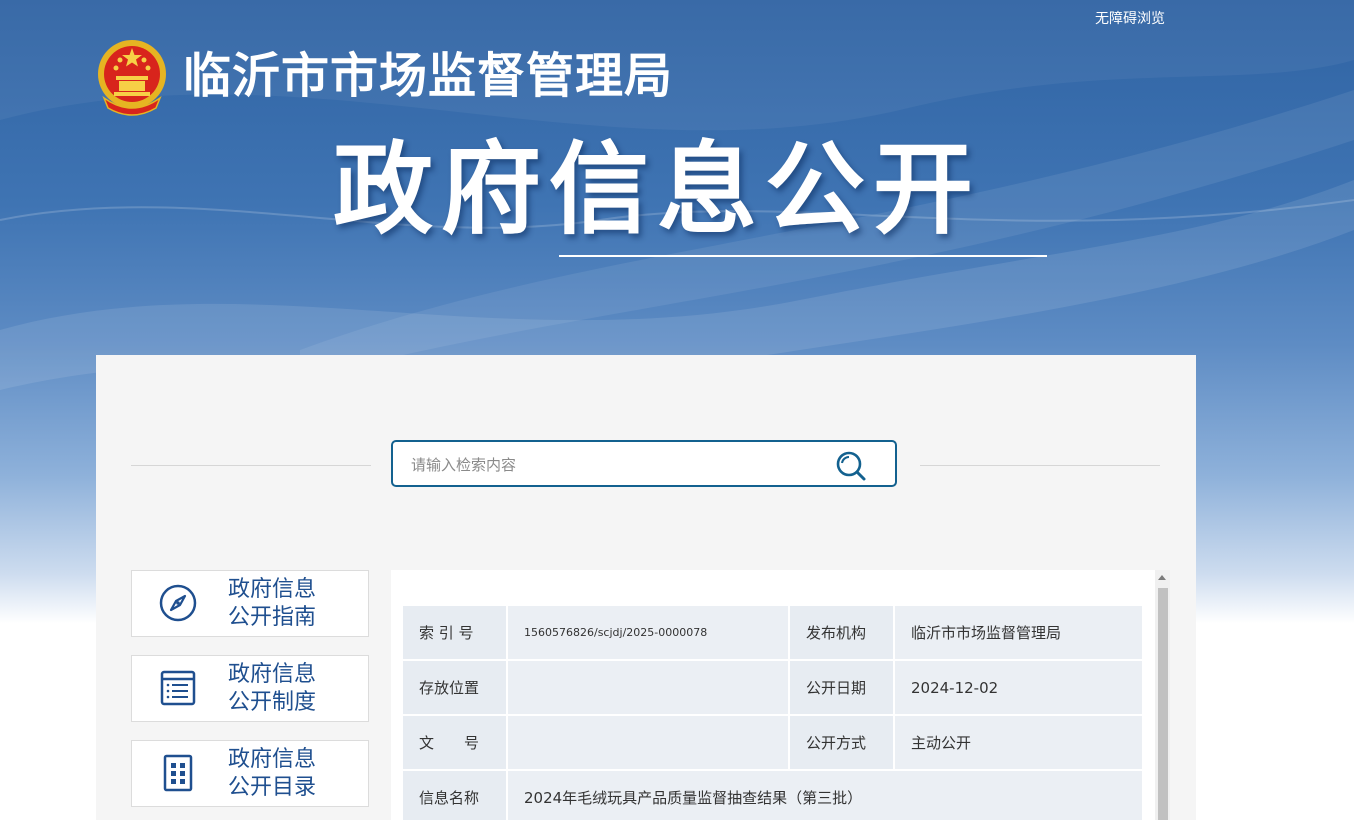  I want to click on table-row: 信息名称 2024年毛绒玩具产品质量监督抽查结果（第三批）, so click(772, 795).